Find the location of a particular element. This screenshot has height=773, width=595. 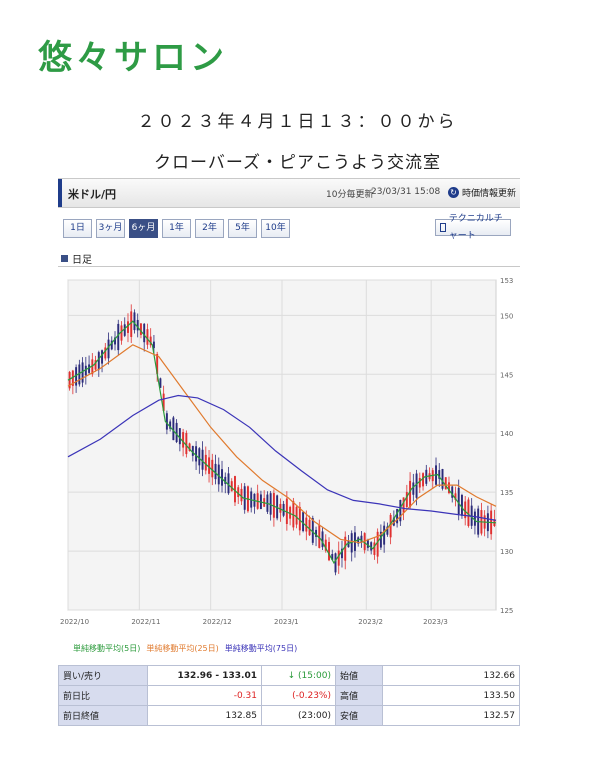

tab-5y: 5年 is located at coordinates (242, 228).